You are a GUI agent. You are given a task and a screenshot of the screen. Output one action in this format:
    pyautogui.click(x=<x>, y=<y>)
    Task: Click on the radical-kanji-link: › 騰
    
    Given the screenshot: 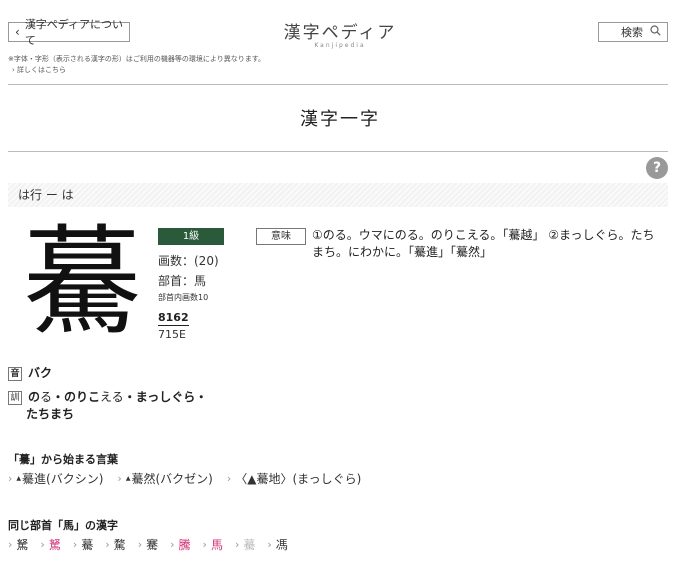 What is the action you would take?
    pyautogui.click(x=180, y=544)
    